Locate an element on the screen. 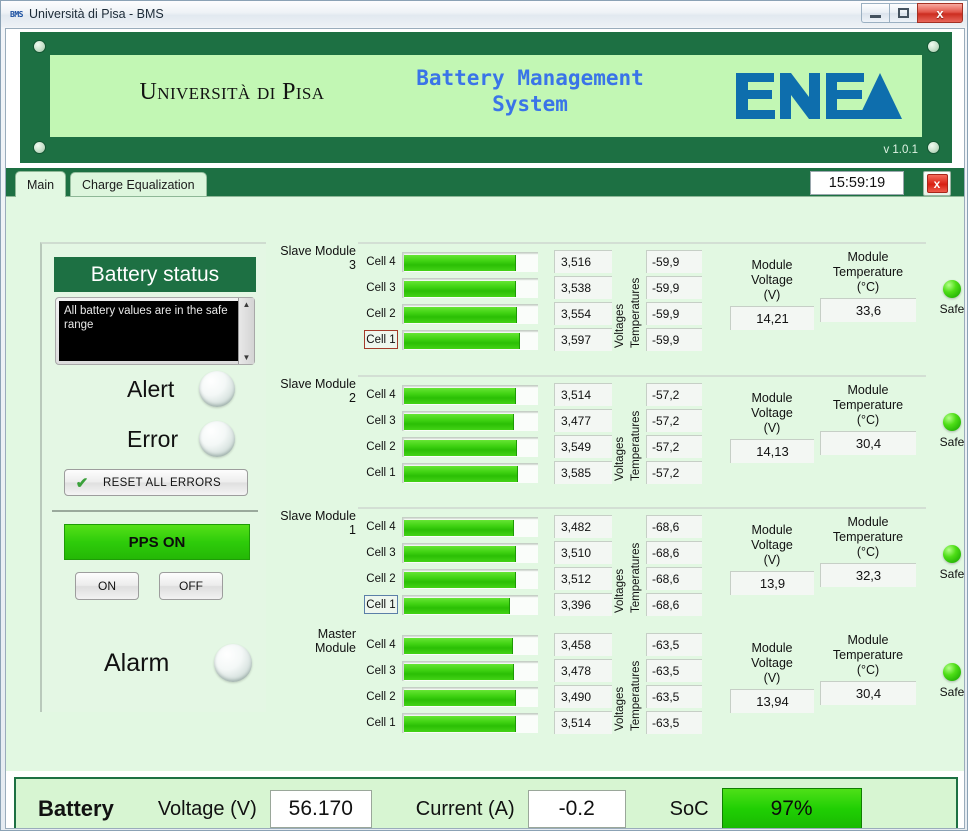 The height and width of the screenshot is (831, 968). module-voltage-block: Module Voltage (V) 13,94 is located at coordinates (772, 677).